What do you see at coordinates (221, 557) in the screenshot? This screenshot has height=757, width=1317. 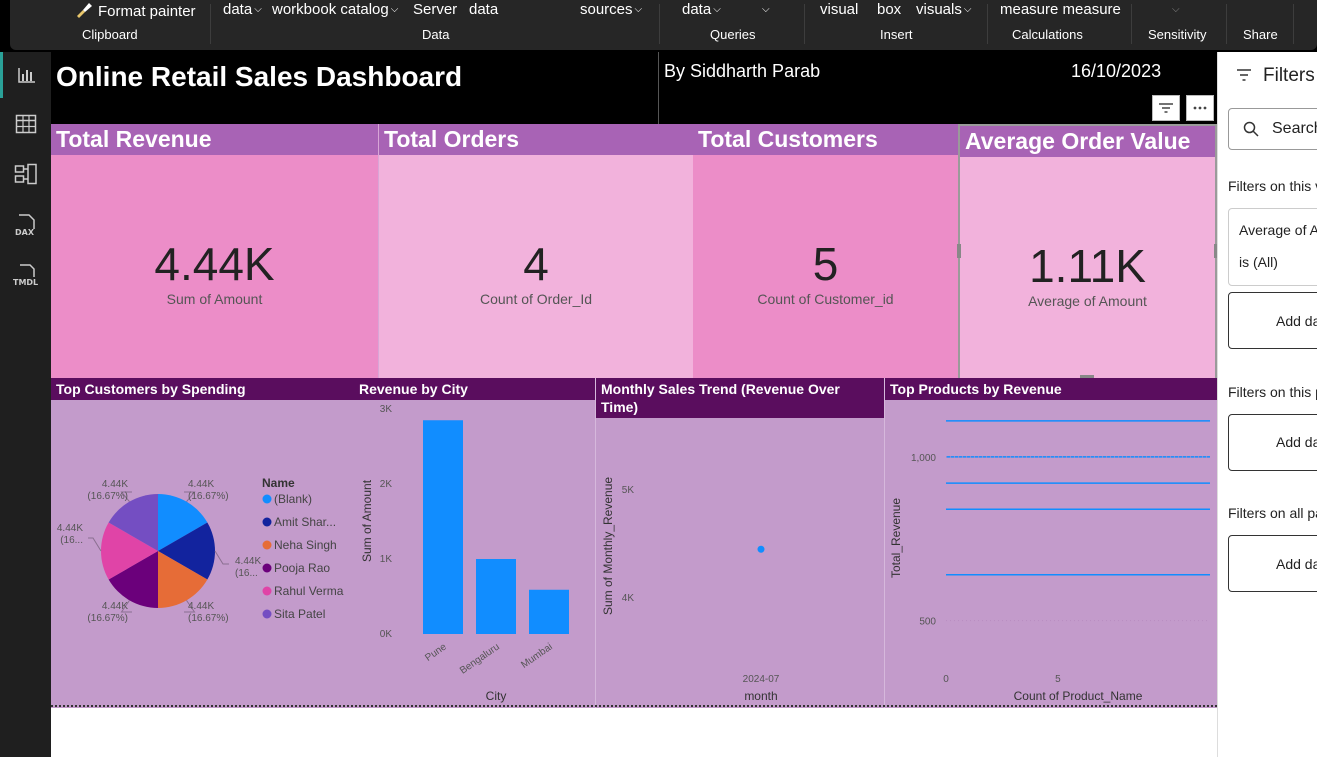 I see `pie-leader-line` at bounding box center [221, 557].